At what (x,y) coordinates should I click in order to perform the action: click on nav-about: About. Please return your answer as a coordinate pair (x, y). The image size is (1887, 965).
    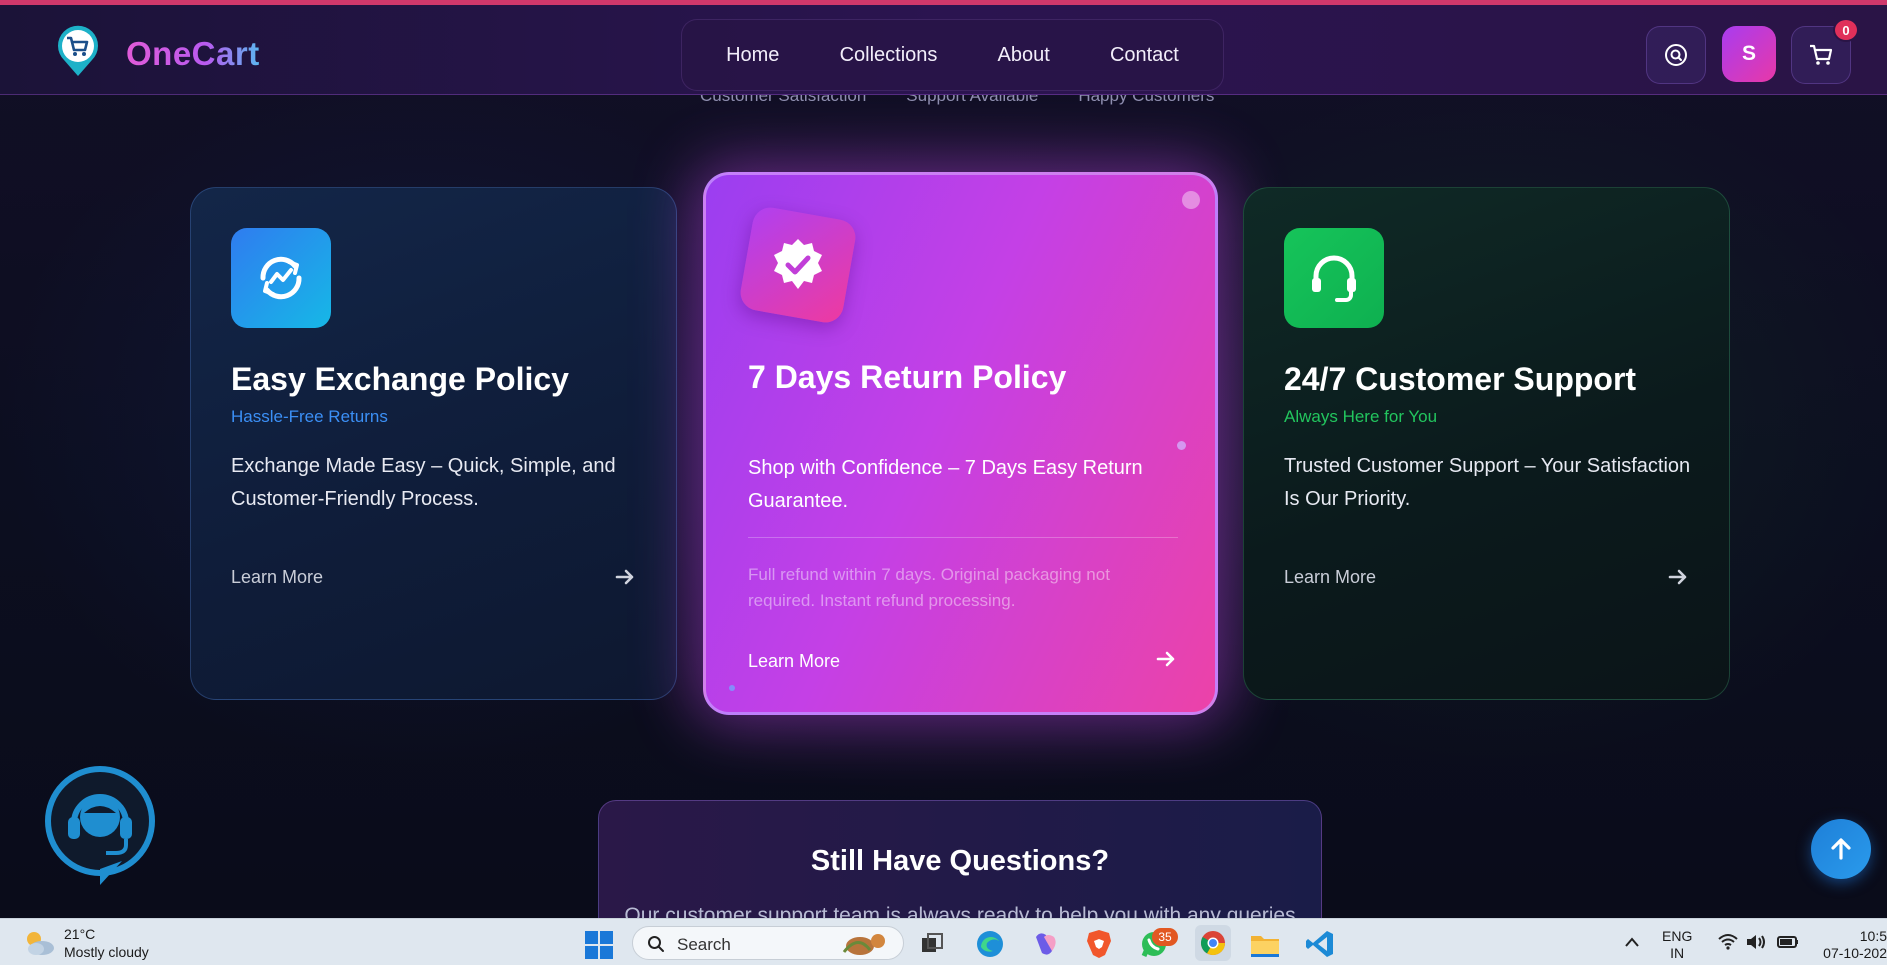
    Looking at the image, I should click on (1024, 55).